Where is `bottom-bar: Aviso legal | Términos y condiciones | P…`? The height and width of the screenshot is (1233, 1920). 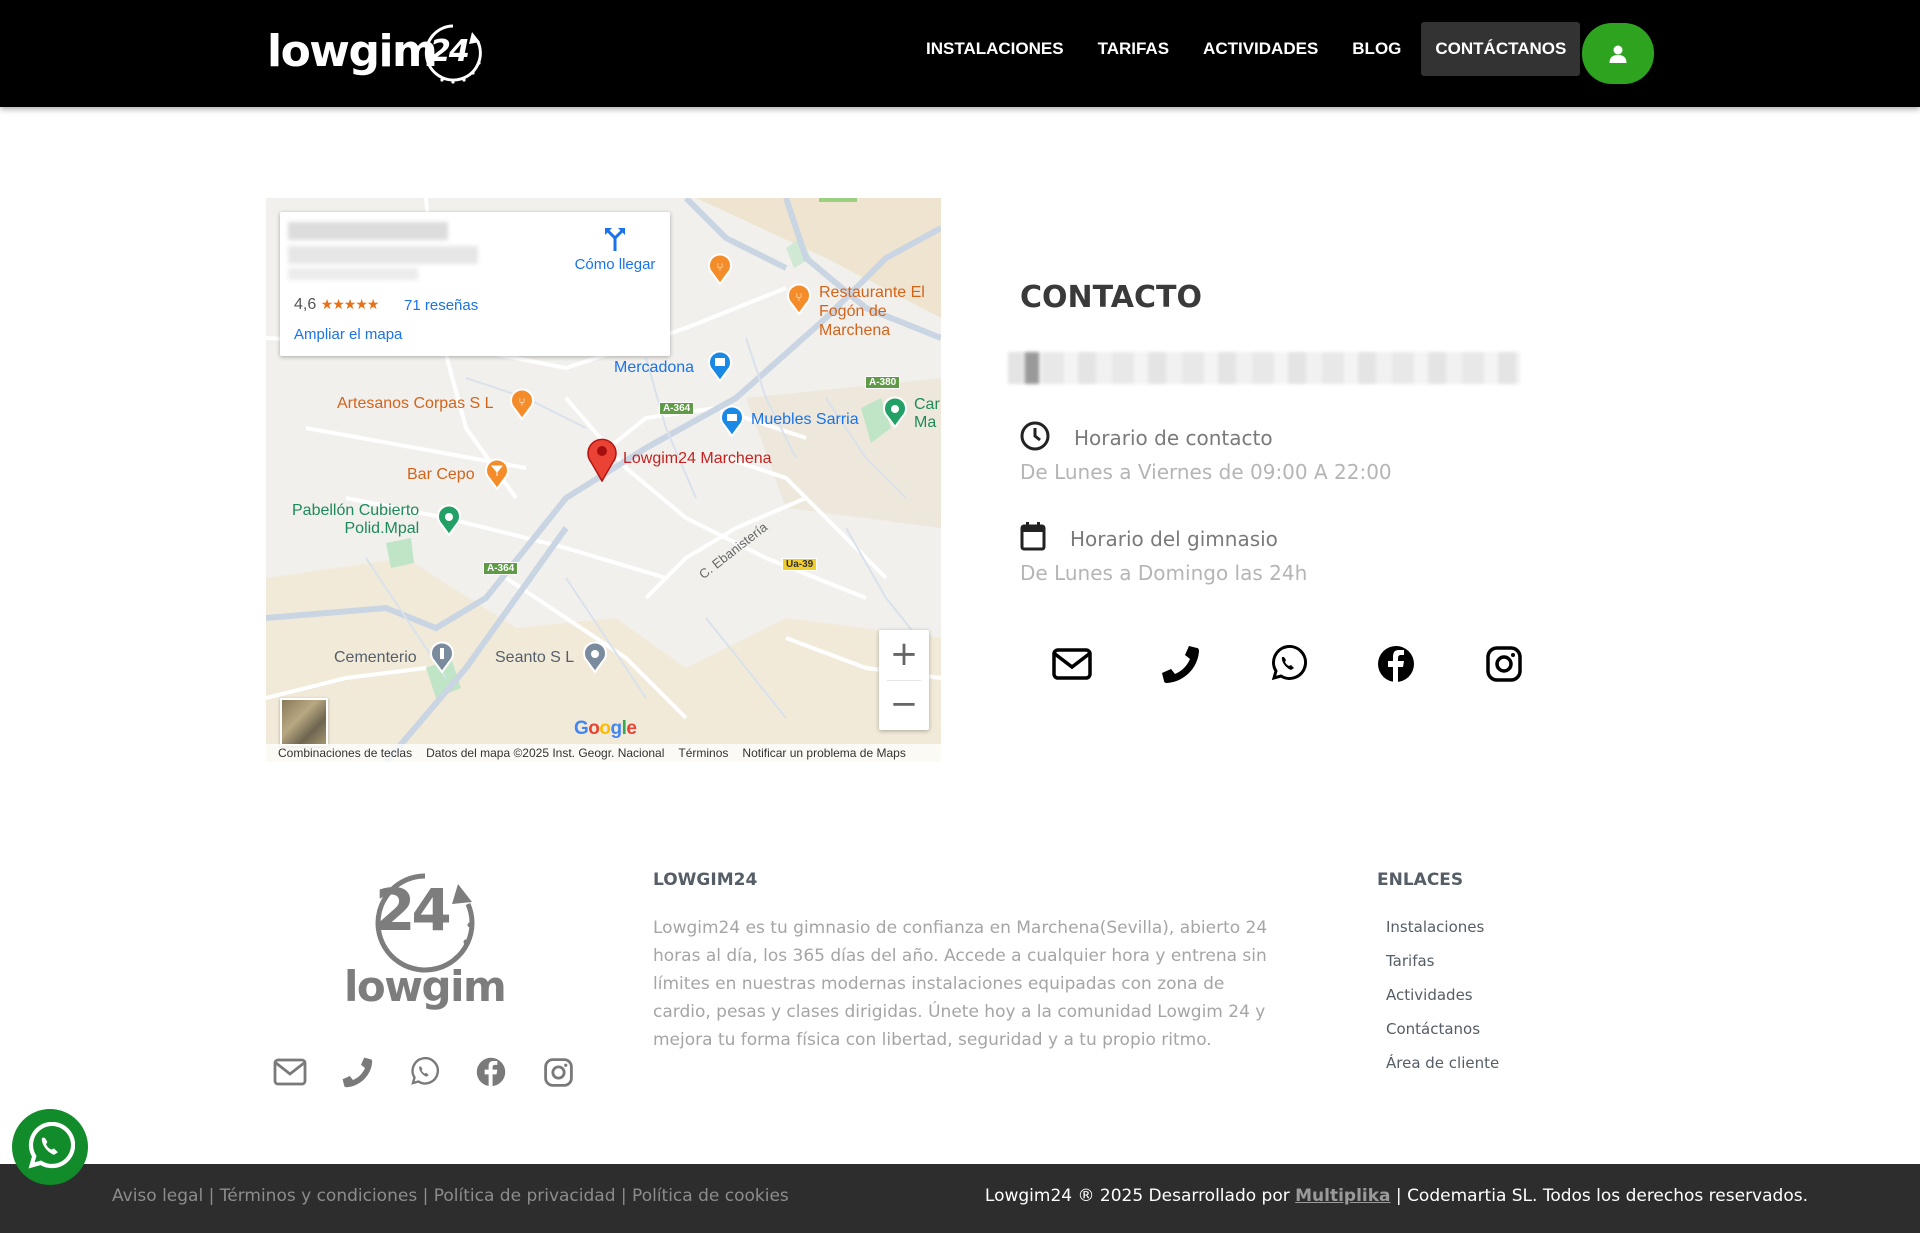 bottom-bar: Aviso legal | Términos y condiciones | P… is located at coordinates (960, 1198).